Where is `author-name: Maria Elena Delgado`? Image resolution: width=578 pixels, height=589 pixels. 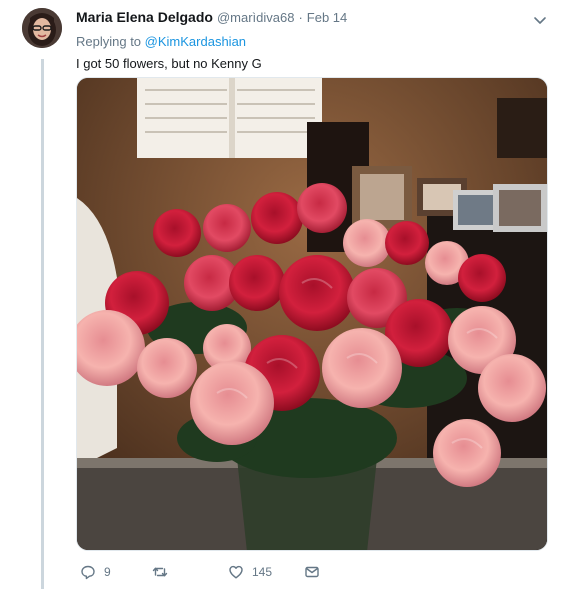 author-name: Maria Elena Delgado is located at coordinates (144, 17).